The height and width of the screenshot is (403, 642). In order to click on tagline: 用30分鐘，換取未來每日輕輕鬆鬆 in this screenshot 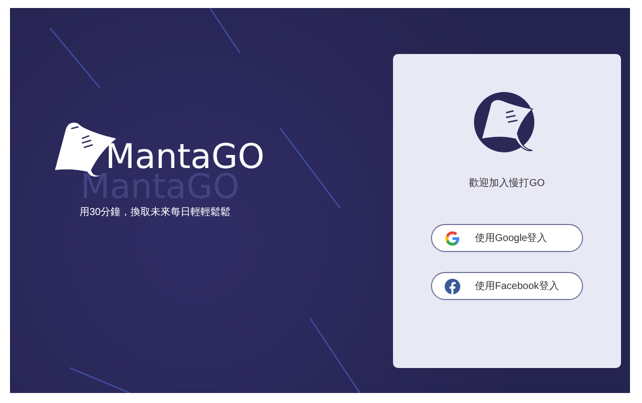, I will do `click(155, 212)`.